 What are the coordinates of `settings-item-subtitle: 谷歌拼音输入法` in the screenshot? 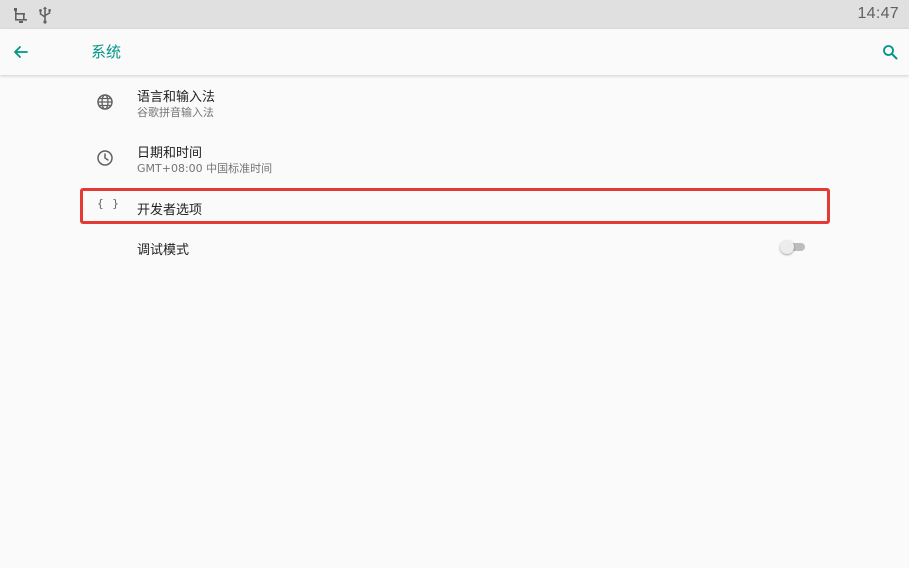 It's located at (175, 112).